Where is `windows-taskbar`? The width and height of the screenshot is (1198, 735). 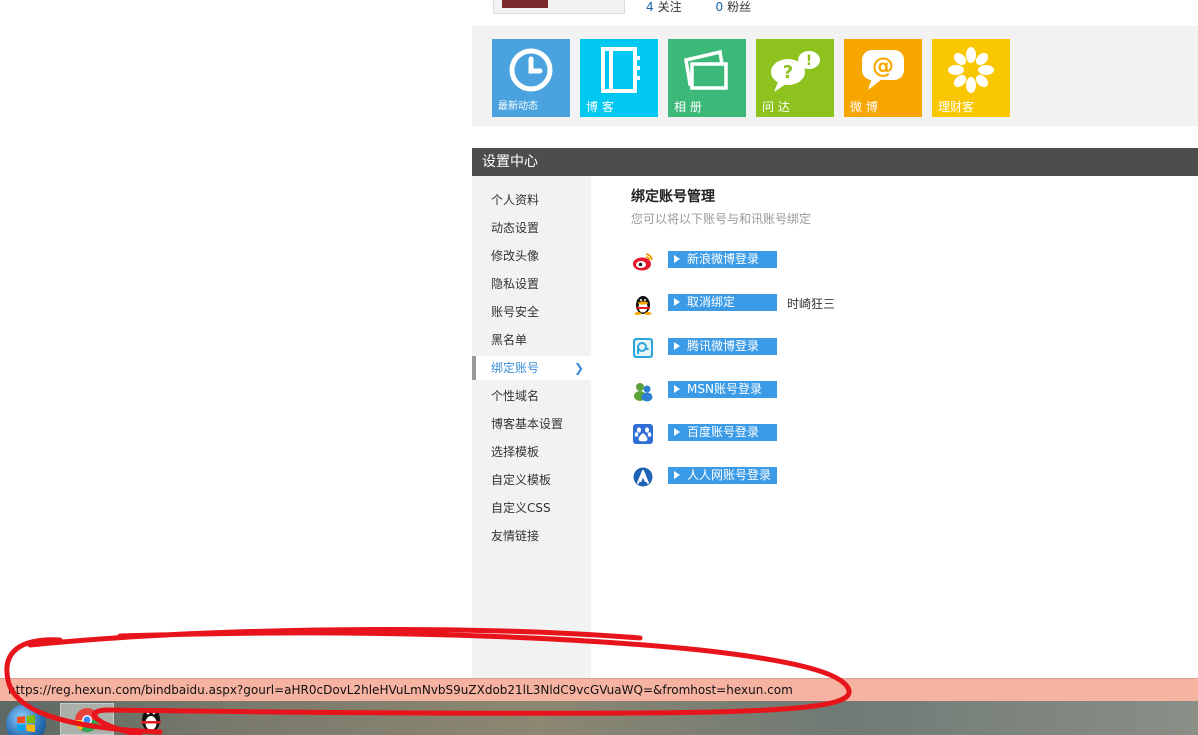
windows-taskbar is located at coordinates (599, 718).